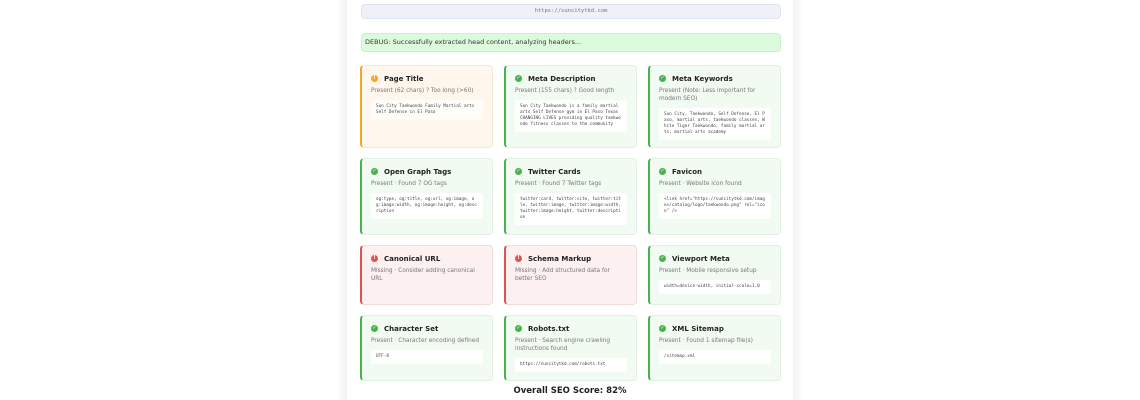 This screenshot has width=1140, height=400. Describe the element at coordinates (570, 391) in the screenshot. I see `overall-seo-score: Overall SEO Score: 82%` at that location.